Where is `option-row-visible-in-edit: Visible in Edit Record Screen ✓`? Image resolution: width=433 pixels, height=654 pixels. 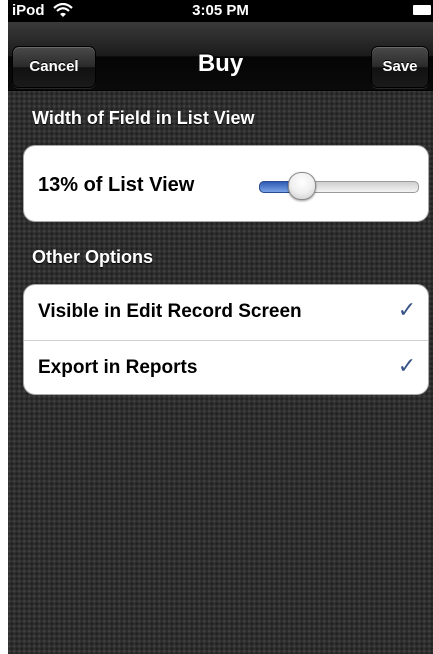
option-row-visible-in-edit: Visible in Edit Record Screen ✓ is located at coordinates (226, 312).